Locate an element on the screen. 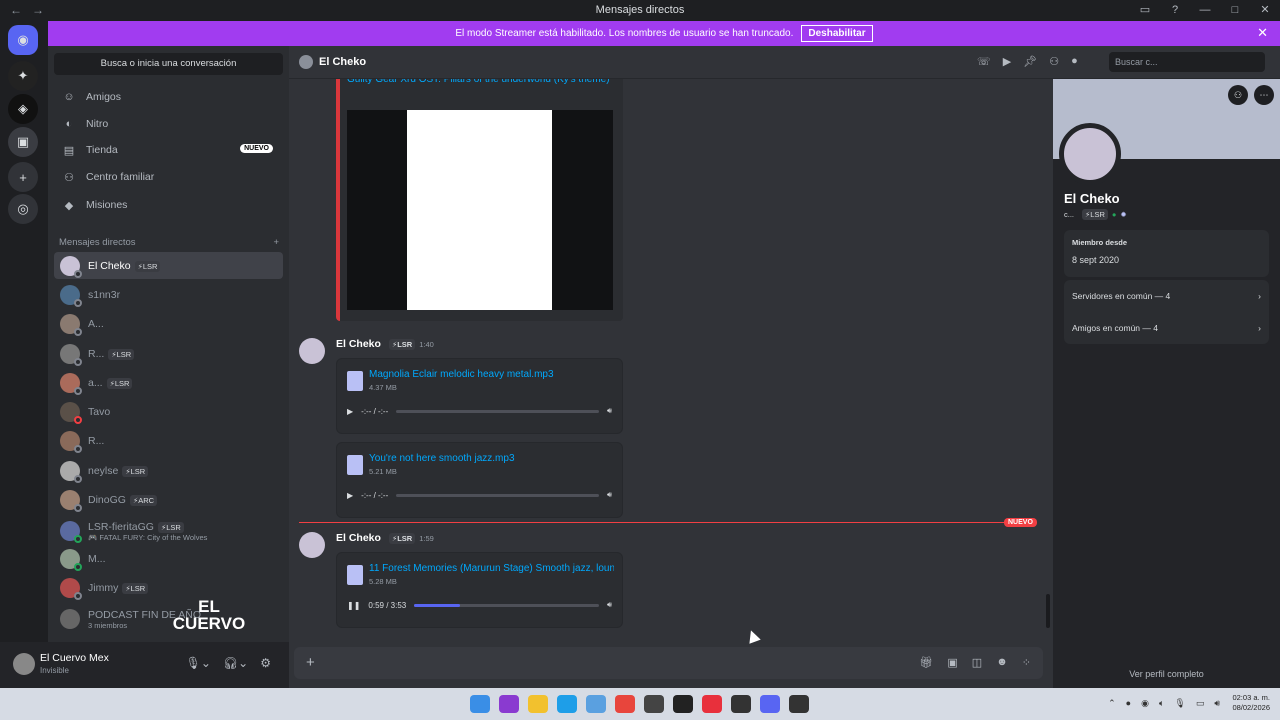 This screenshot has width=1280, height=720. profile-avatar is located at coordinates (1090, 154).